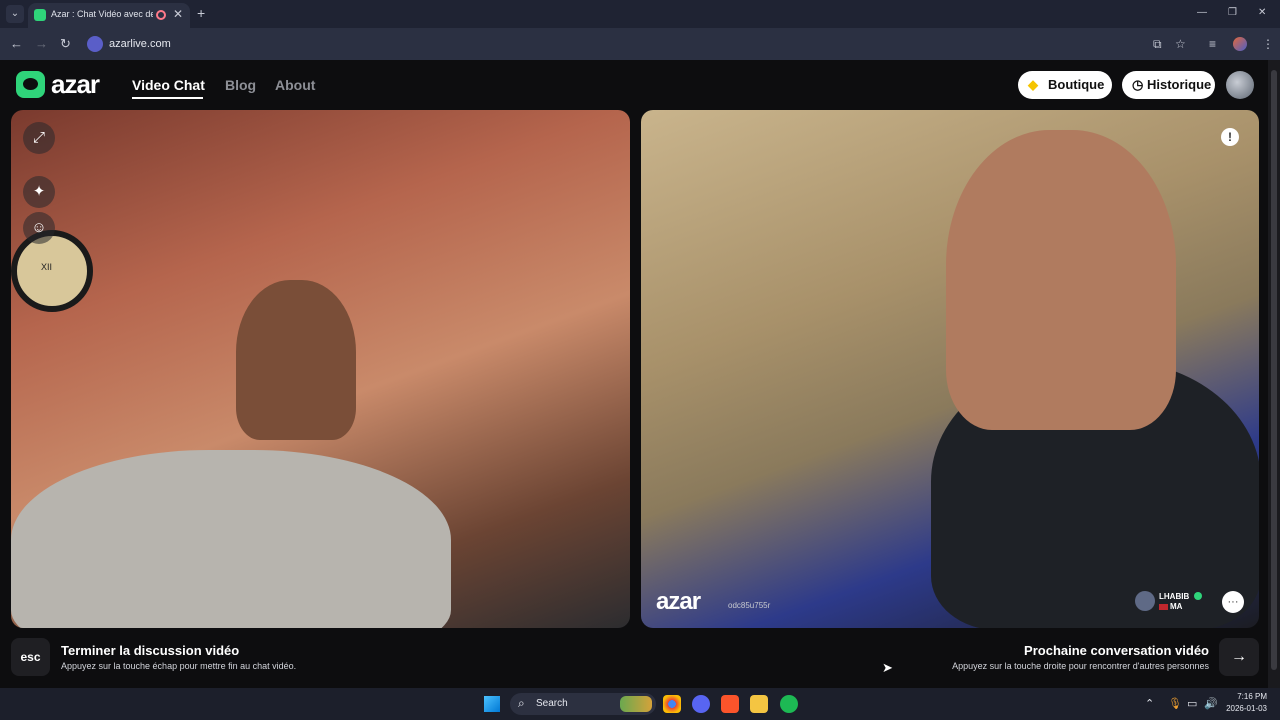 The height and width of the screenshot is (720, 1280). Describe the element at coordinates (231, 539) in the screenshot. I see `self-person-body` at that location.